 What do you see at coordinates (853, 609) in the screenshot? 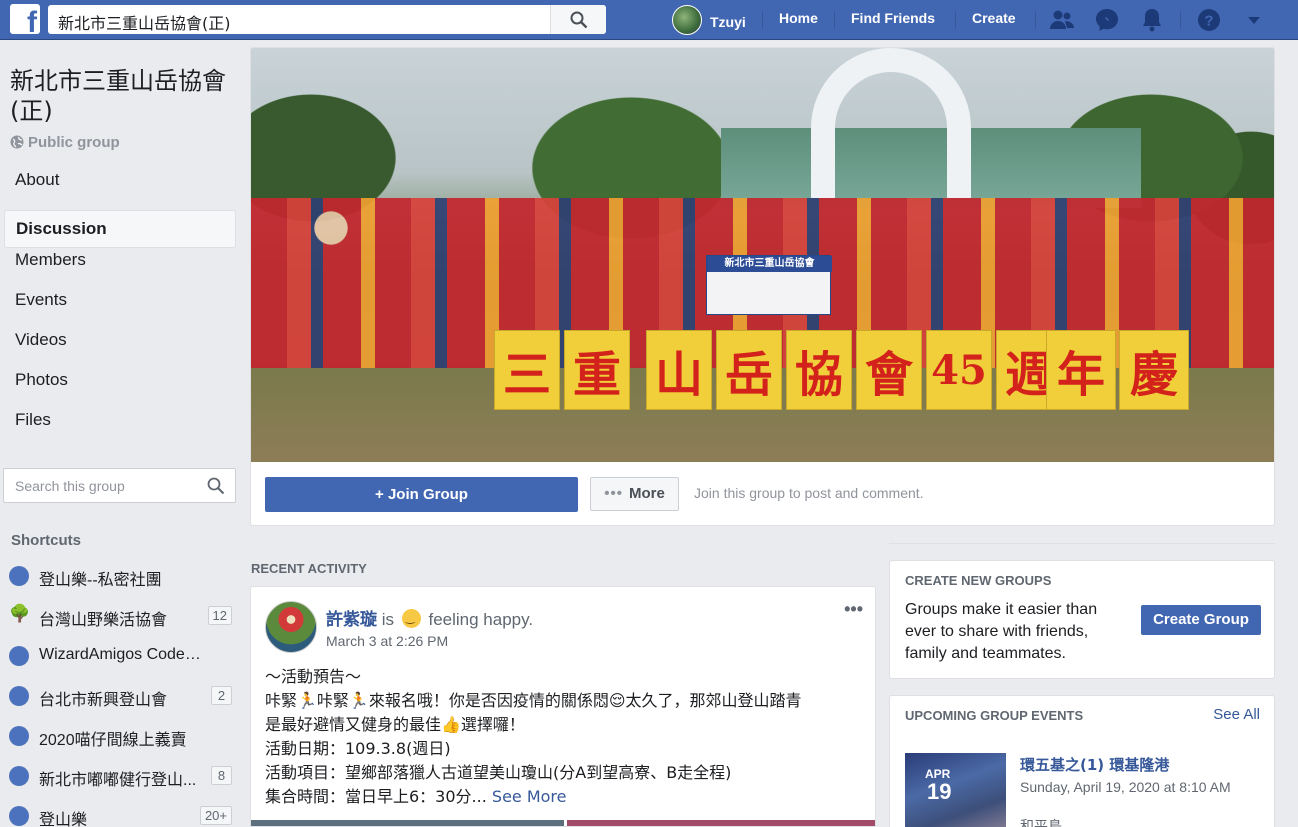
I see `post-options-icon: •••` at bounding box center [853, 609].